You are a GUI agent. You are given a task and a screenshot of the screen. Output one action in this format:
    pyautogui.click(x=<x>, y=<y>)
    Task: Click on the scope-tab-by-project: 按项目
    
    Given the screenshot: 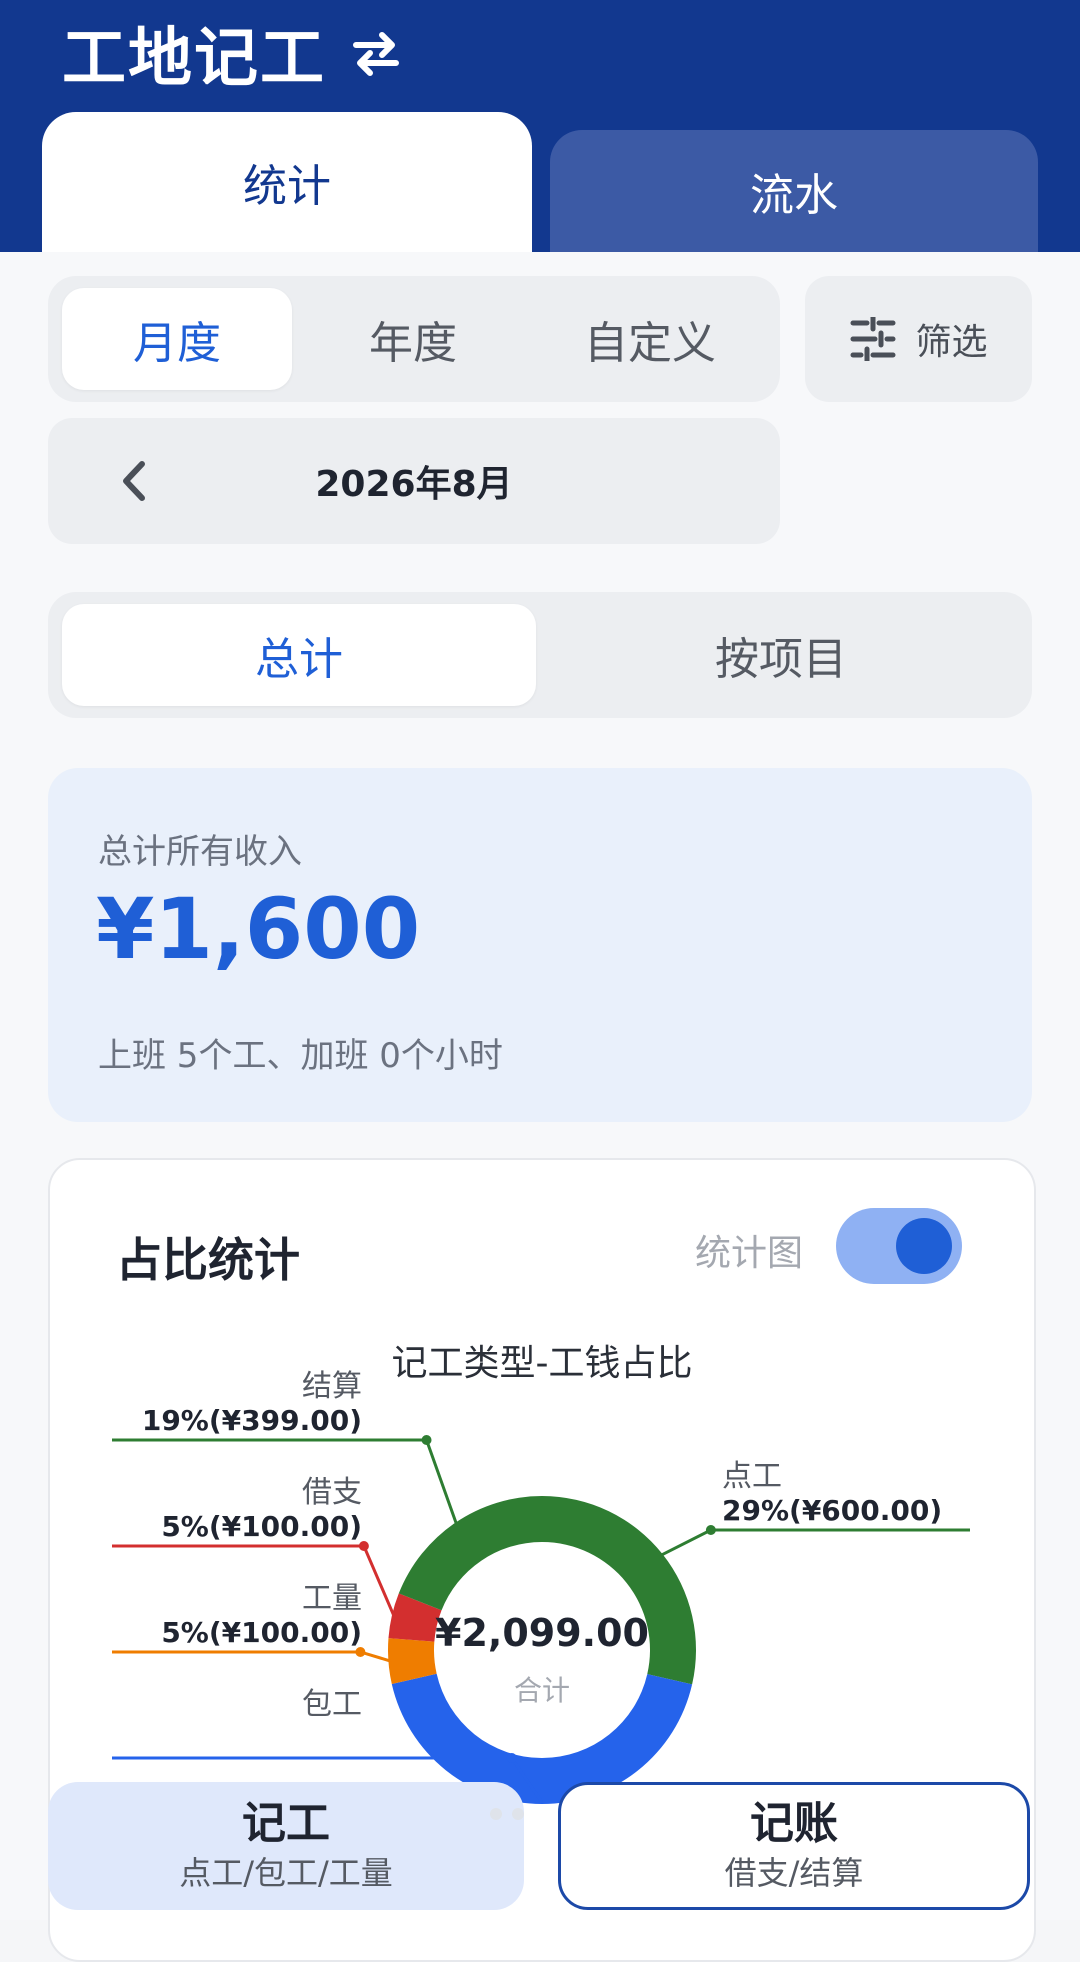 What is the action you would take?
    pyautogui.click(x=781, y=655)
    